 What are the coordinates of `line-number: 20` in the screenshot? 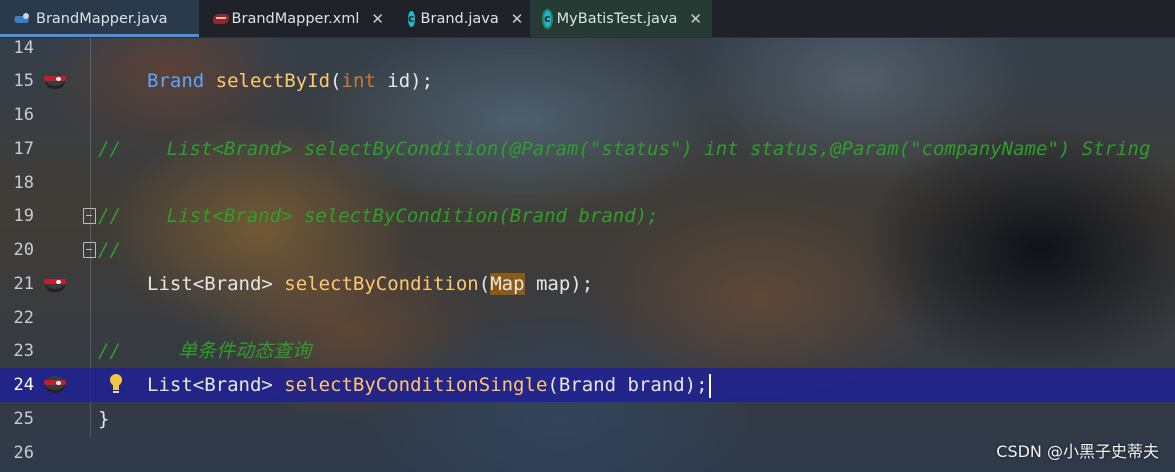 It's located at (23, 250).